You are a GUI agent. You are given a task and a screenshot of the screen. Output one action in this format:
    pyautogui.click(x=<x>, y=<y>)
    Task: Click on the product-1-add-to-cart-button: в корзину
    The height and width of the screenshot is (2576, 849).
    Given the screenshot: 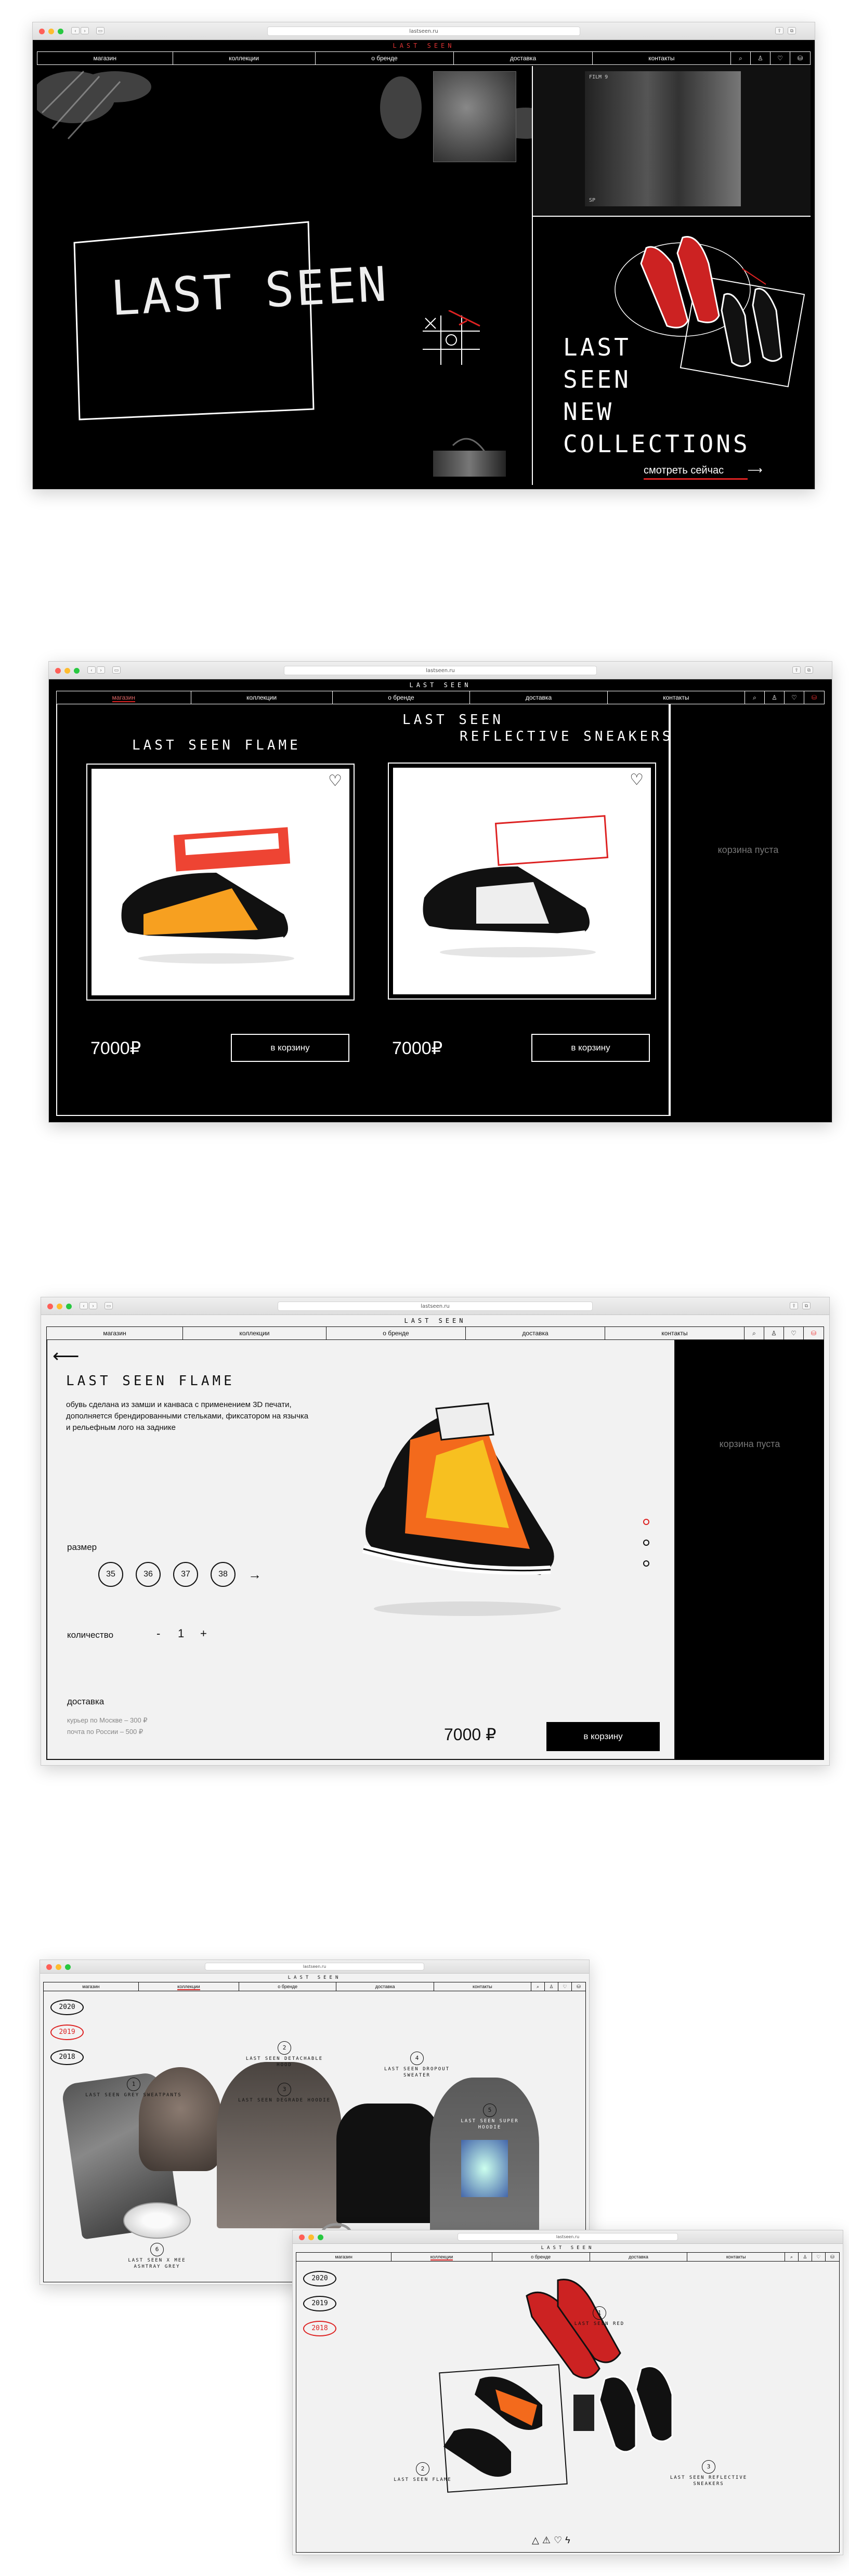 What is the action you would take?
    pyautogui.click(x=290, y=1048)
    